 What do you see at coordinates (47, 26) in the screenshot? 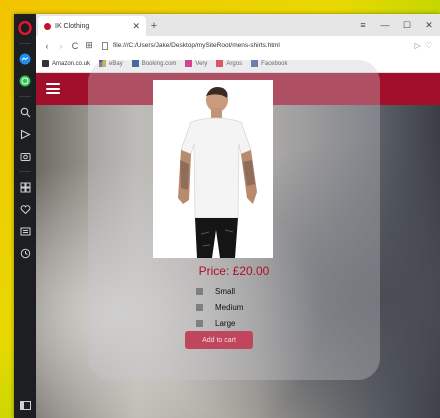
I see `tab-favicon-icon` at bounding box center [47, 26].